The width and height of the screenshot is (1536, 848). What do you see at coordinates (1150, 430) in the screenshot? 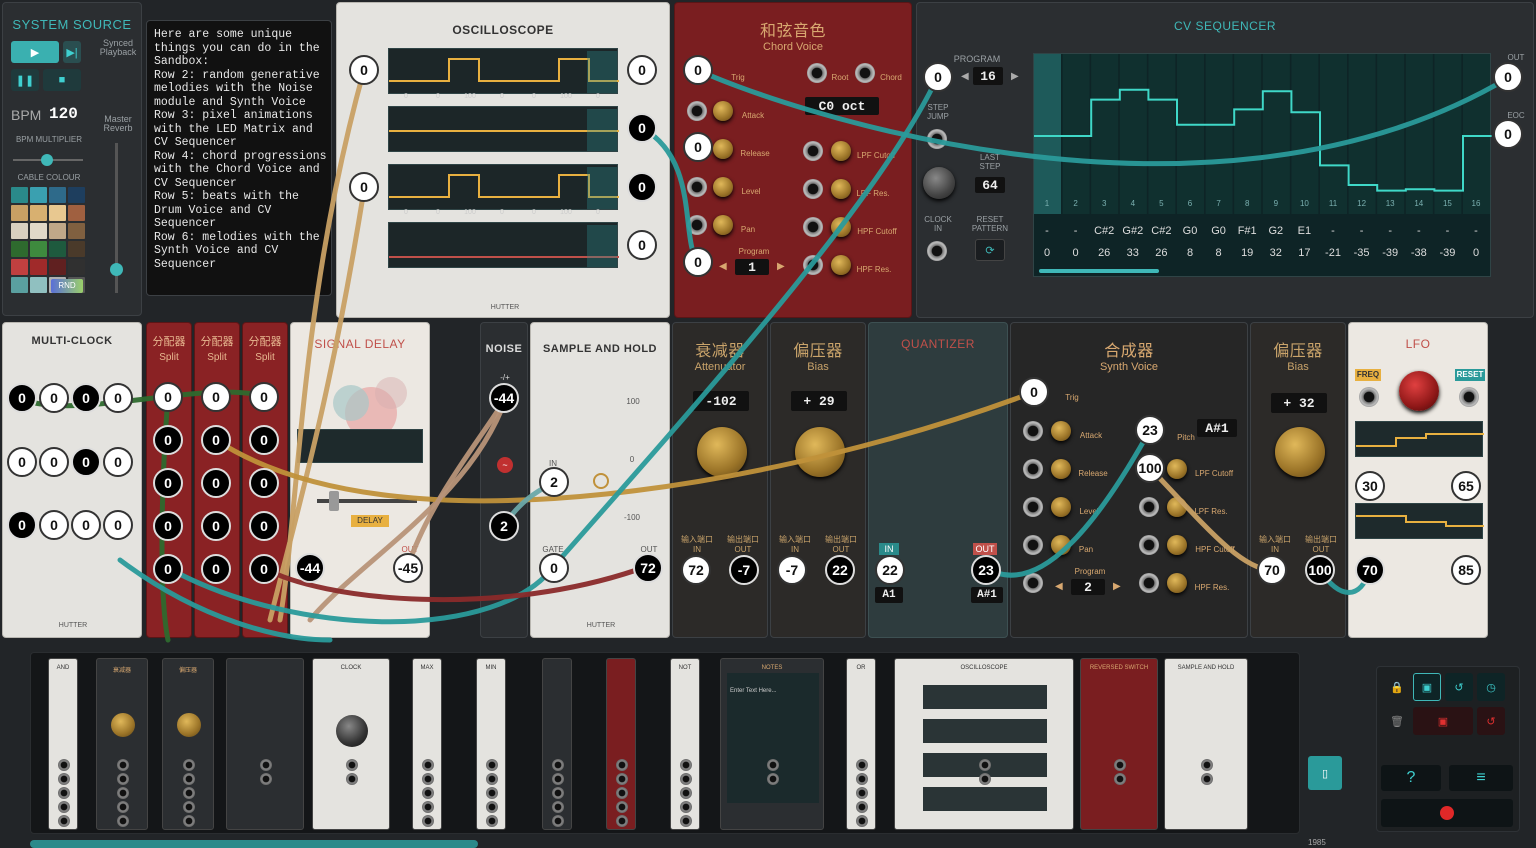
I see `synth-pitch-input: 23` at bounding box center [1150, 430].